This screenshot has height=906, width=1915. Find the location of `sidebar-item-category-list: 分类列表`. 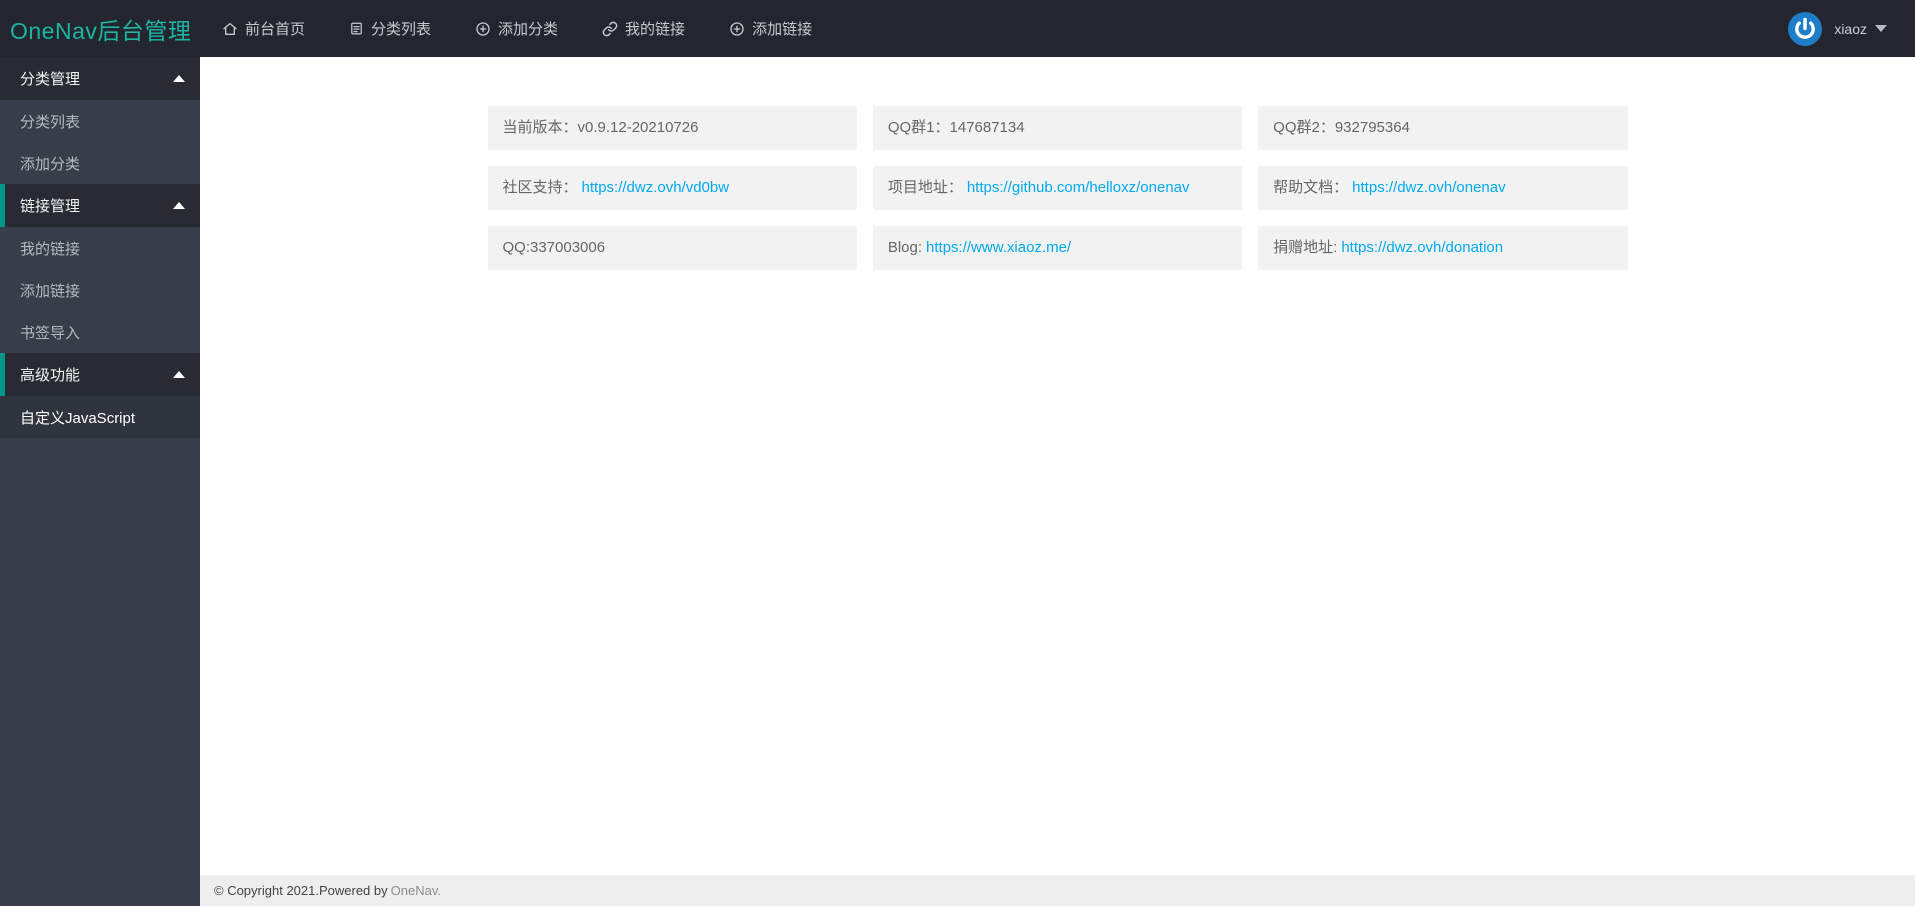

sidebar-item-category-list: 分类列表 is located at coordinates (100, 121).